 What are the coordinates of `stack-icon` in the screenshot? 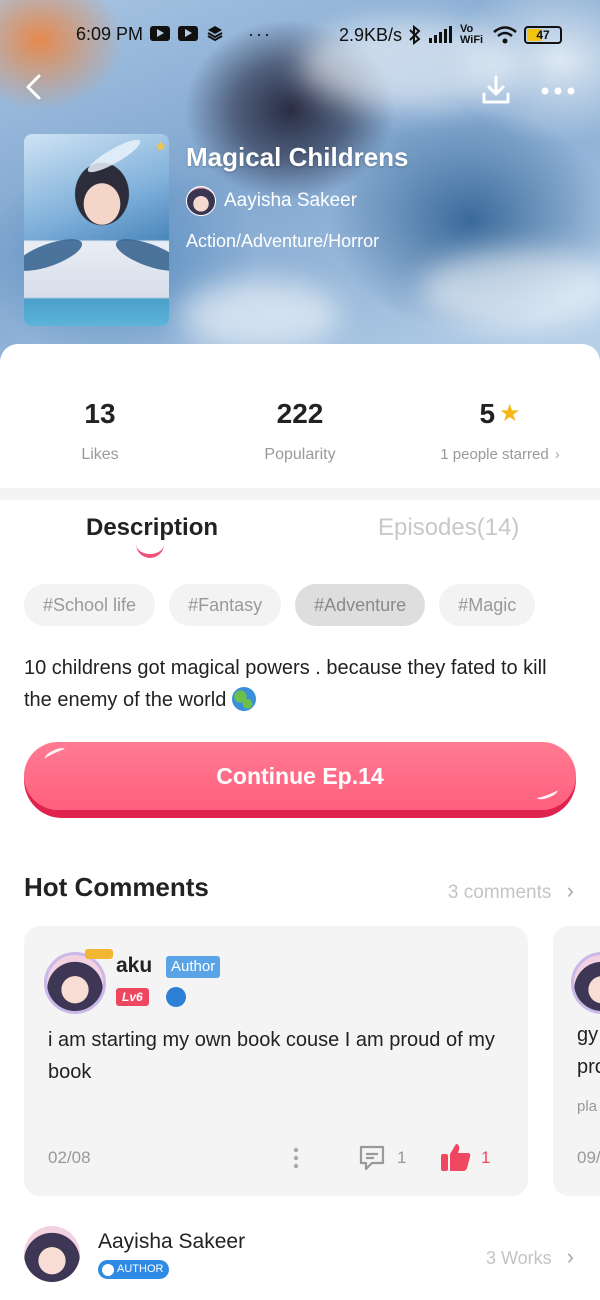 It's located at (215, 34).